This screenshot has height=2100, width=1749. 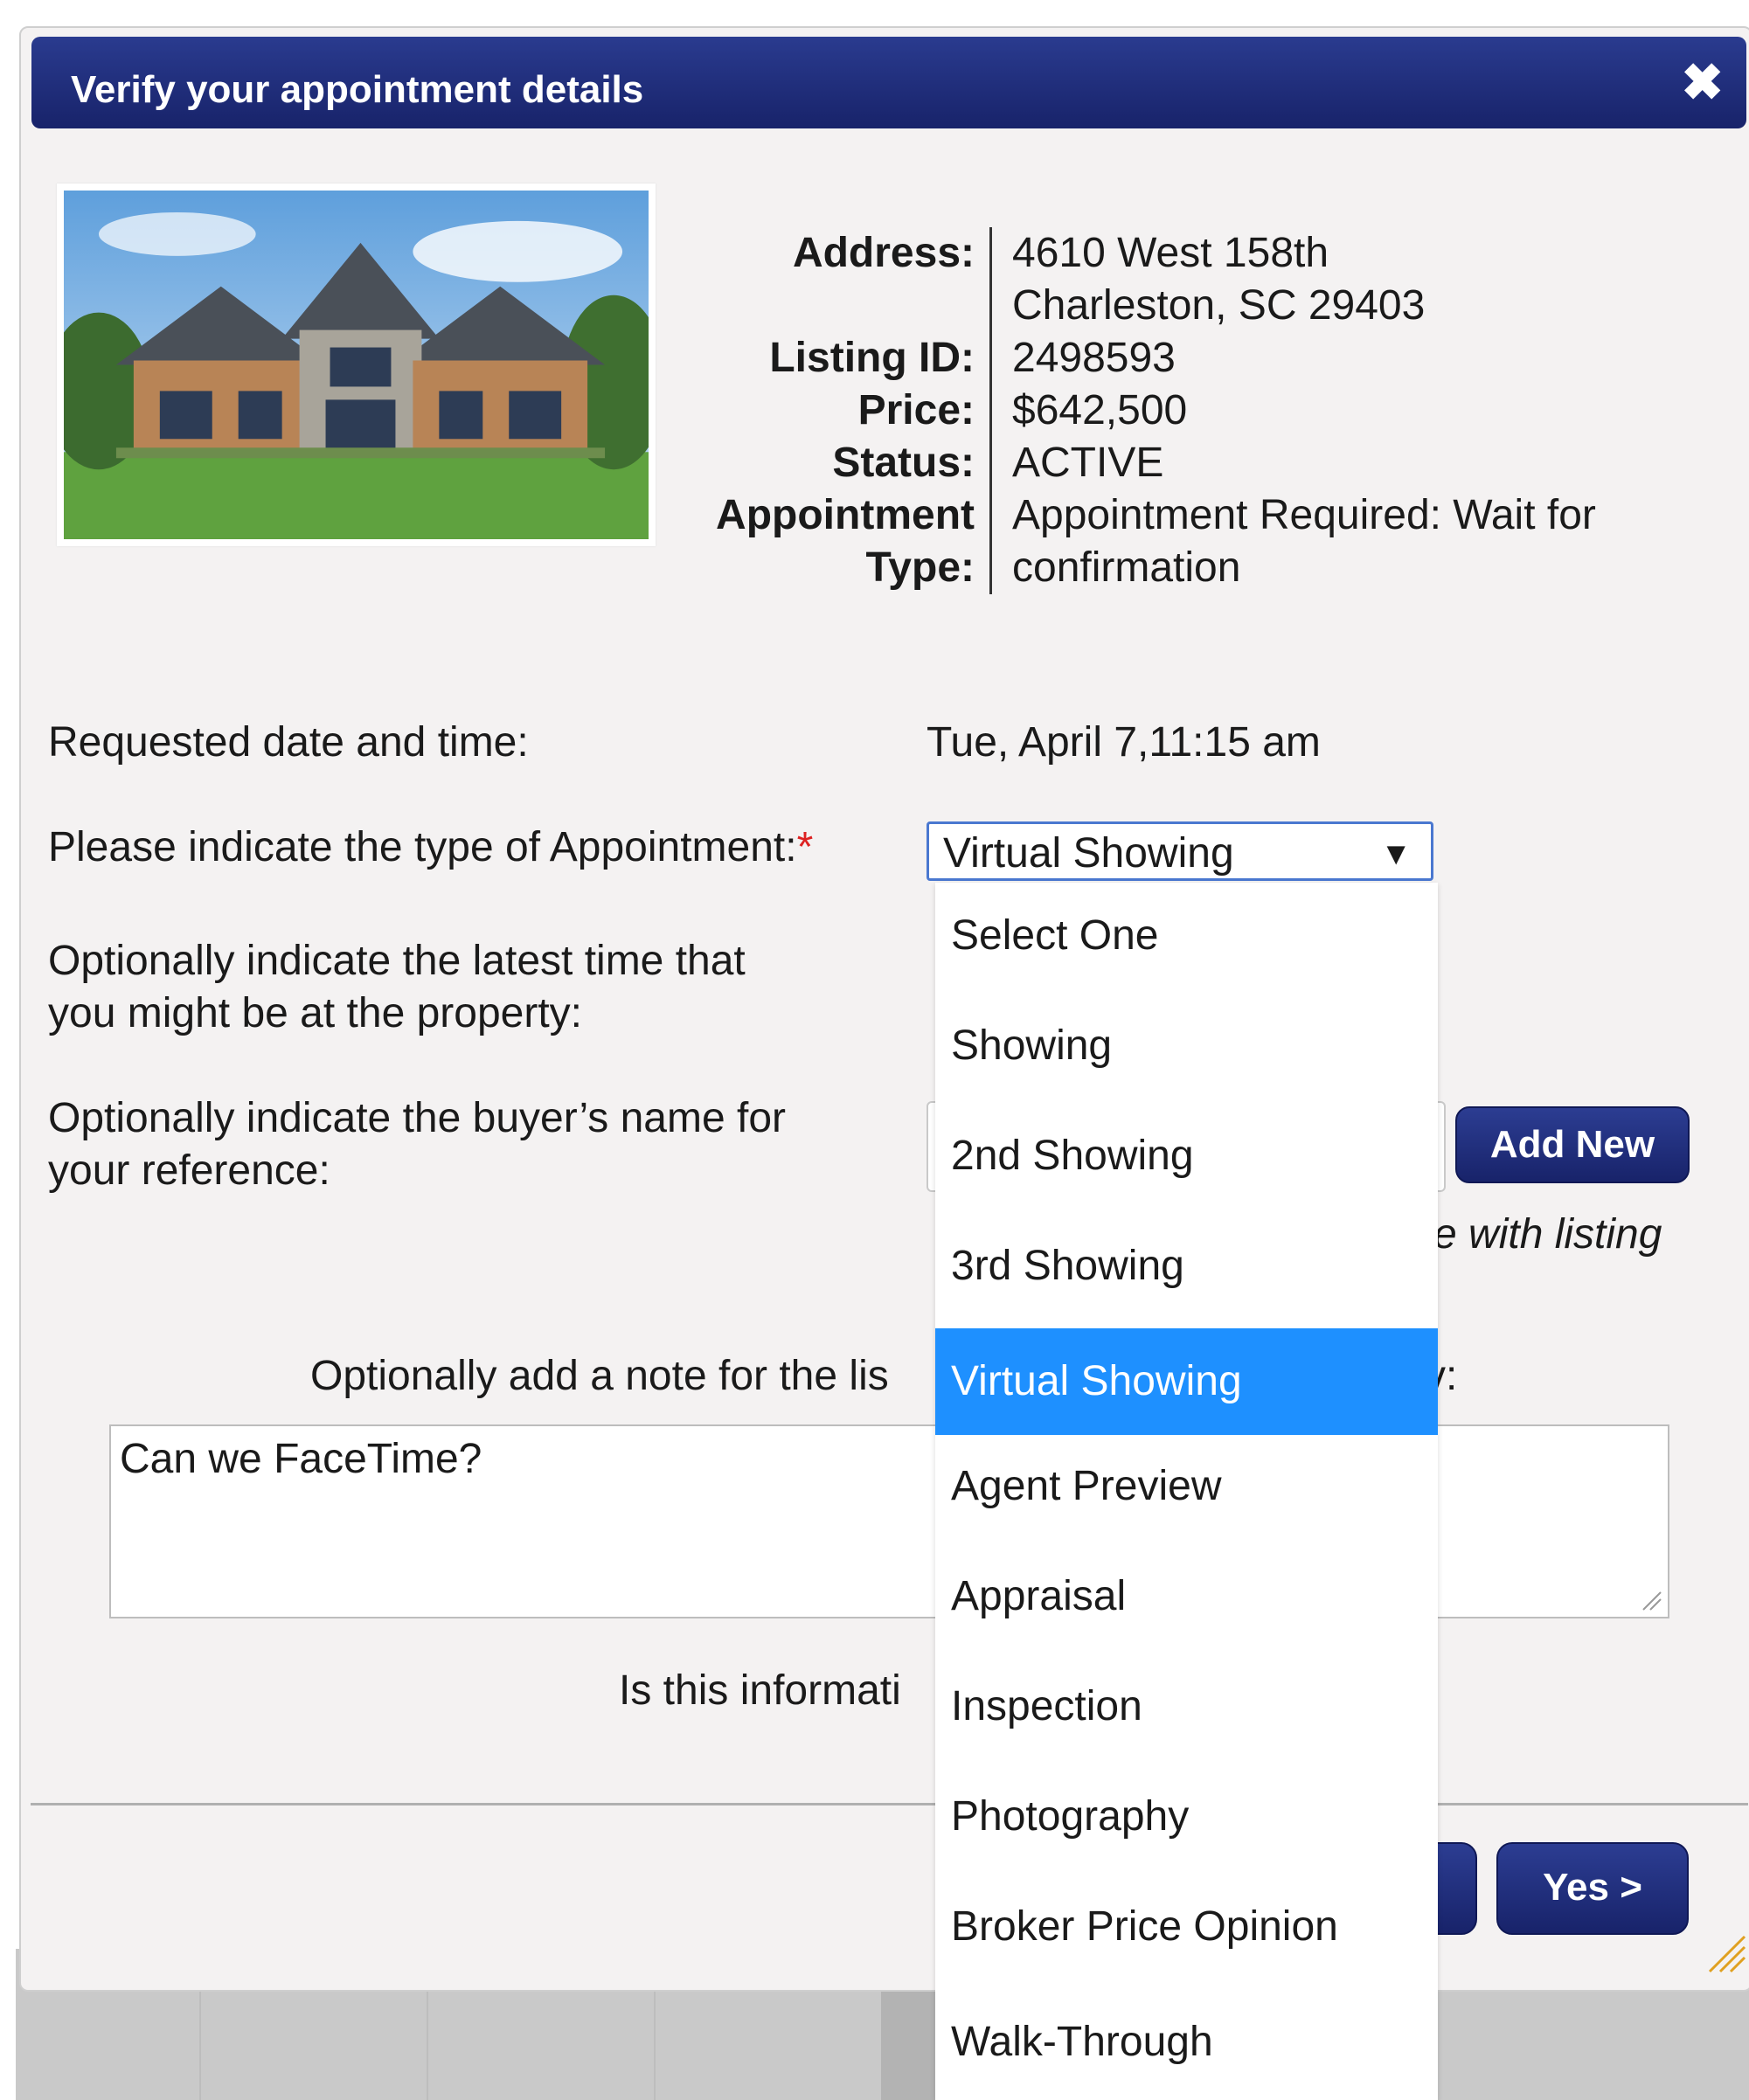 What do you see at coordinates (1187, 1156) in the screenshot?
I see `dropdown-option: 2nd Showing` at bounding box center [1187, 1156].